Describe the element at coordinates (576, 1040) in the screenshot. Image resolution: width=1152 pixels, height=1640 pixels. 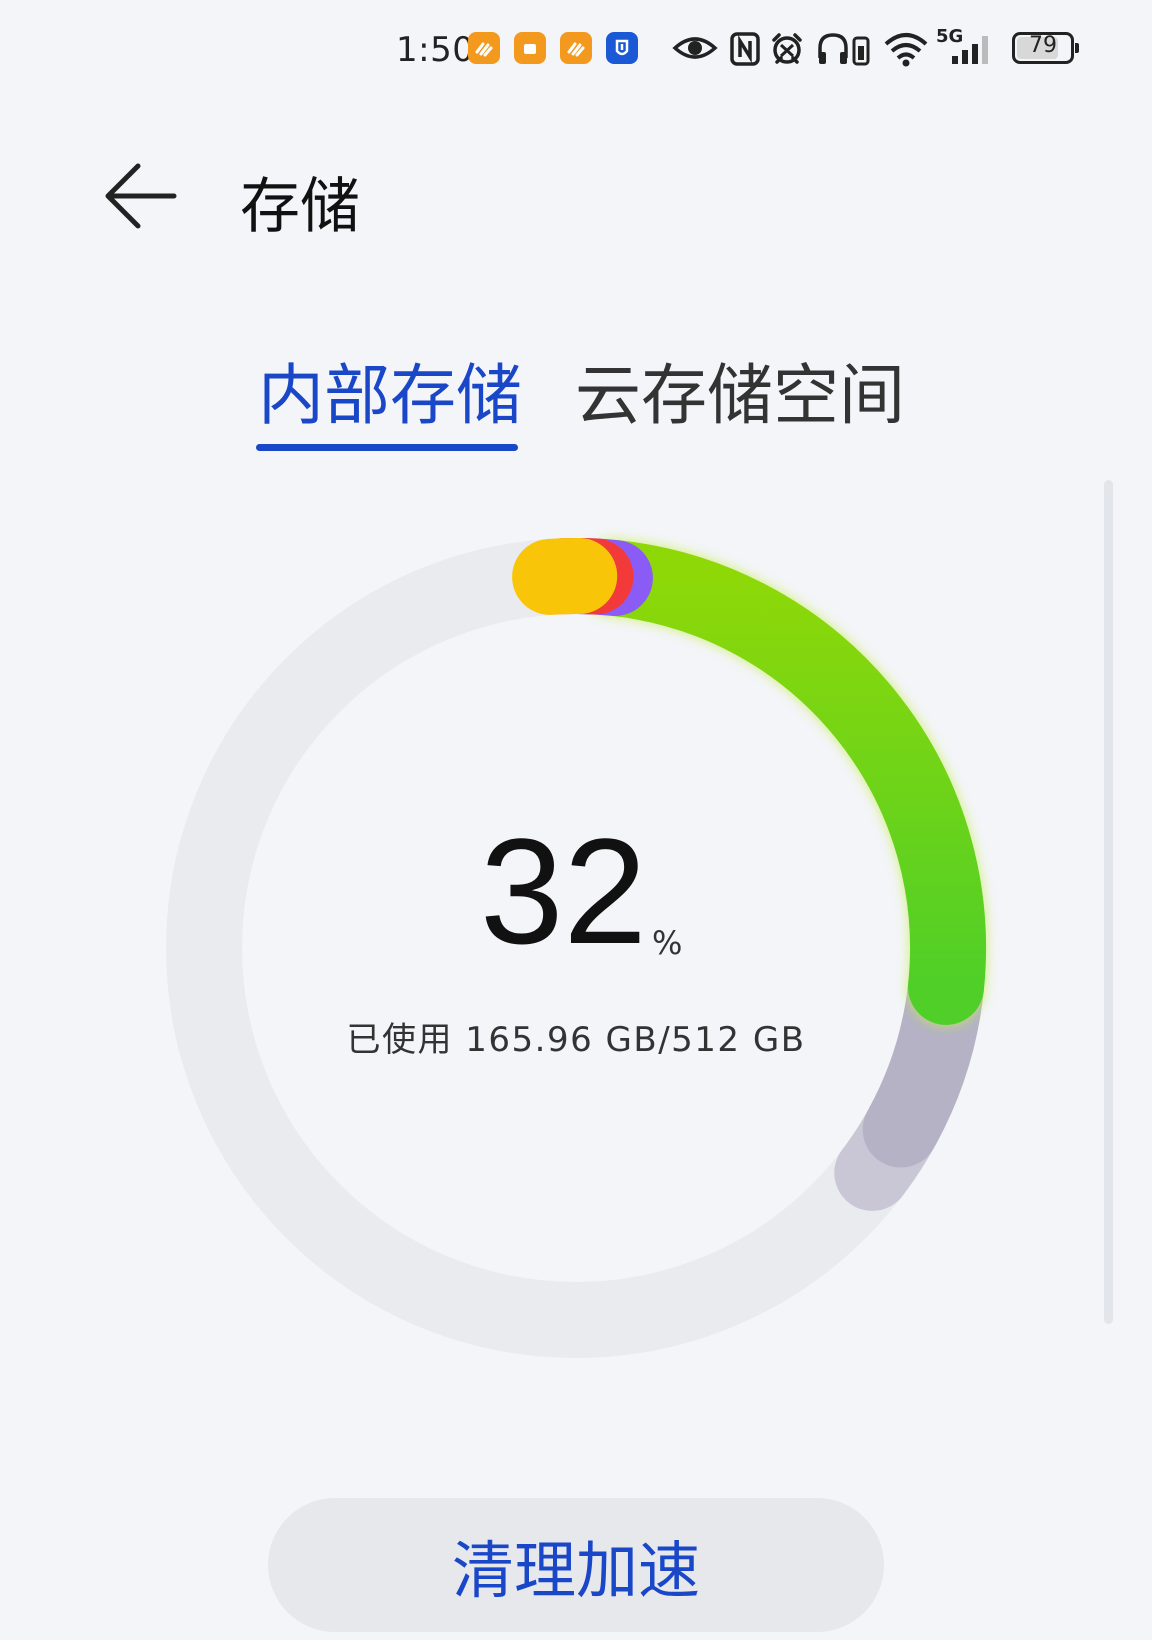
I see `usage-label: 已使用 165.96 GB/512 GB` at that location.